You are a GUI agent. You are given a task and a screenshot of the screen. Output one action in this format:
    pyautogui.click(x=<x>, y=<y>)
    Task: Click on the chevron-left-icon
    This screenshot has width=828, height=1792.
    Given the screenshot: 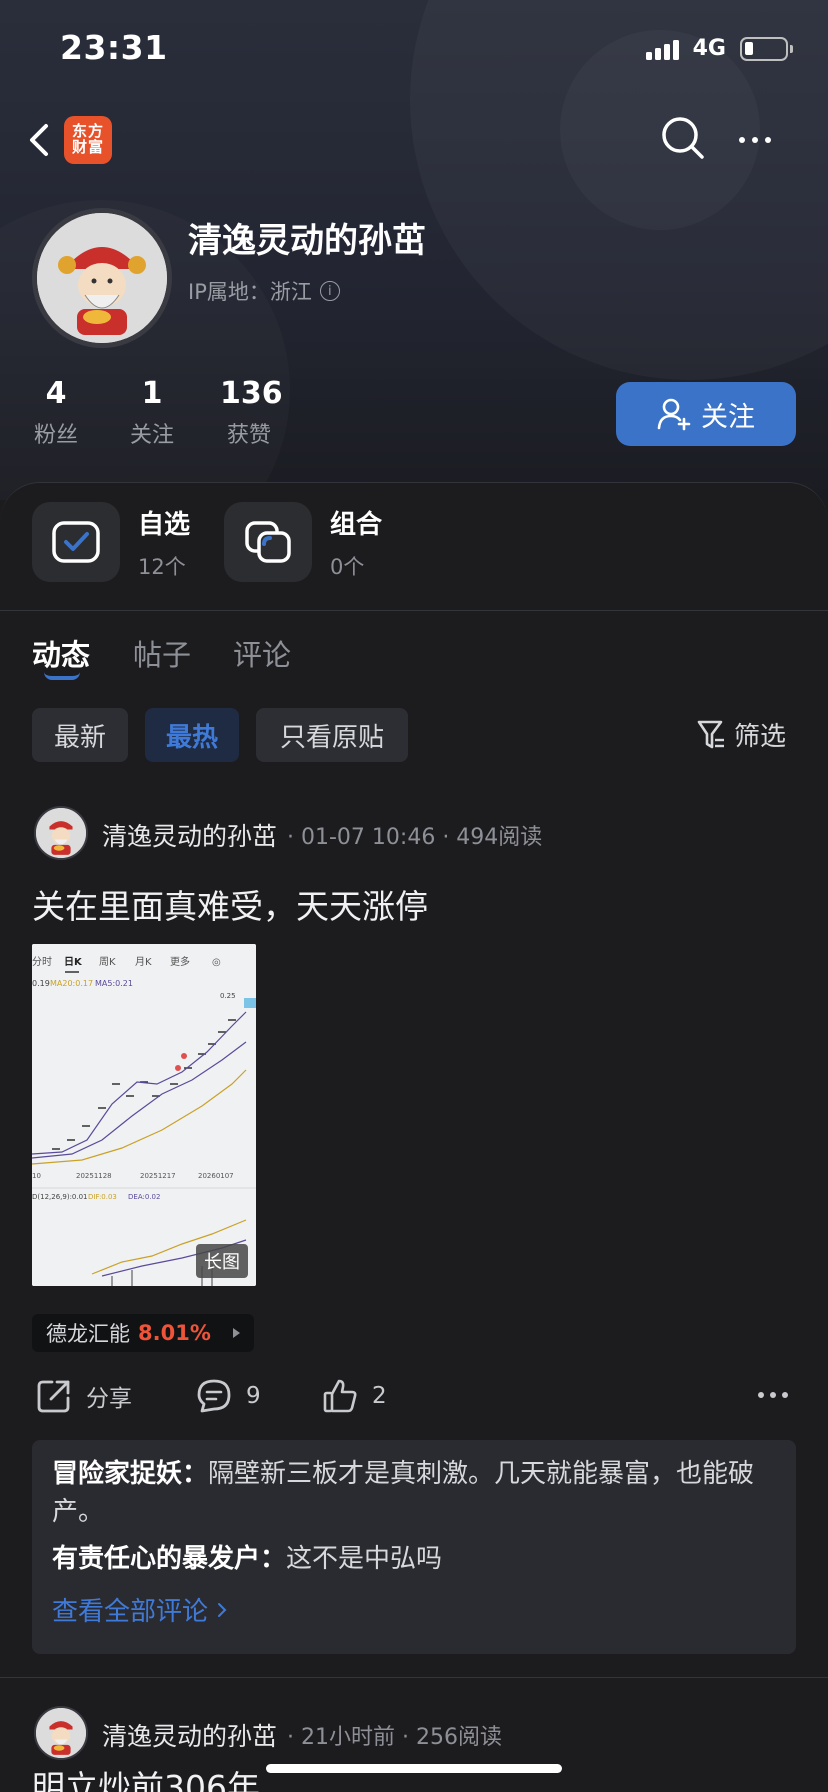 What is the action you would take?
    pyautogui.click(x=39, y=140)
    